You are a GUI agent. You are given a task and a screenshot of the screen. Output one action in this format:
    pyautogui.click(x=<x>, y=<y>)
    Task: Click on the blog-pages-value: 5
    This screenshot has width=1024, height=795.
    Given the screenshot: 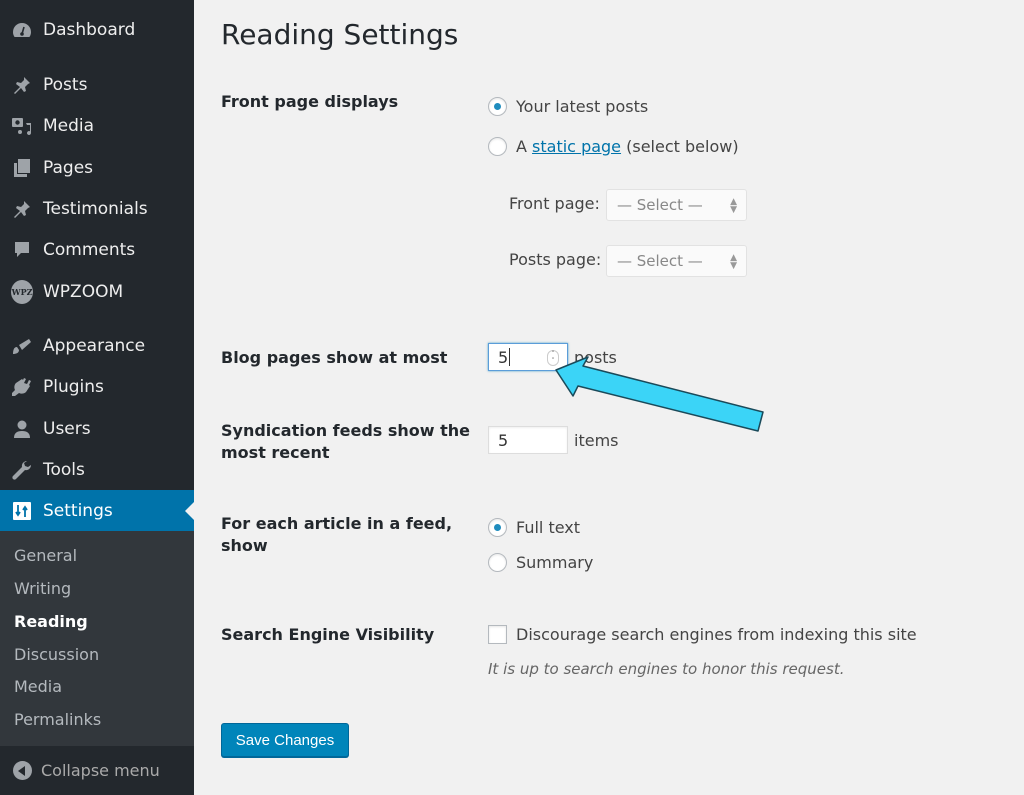 What is the action you would take?
    pyautogui.click(x=503, y=357)
    